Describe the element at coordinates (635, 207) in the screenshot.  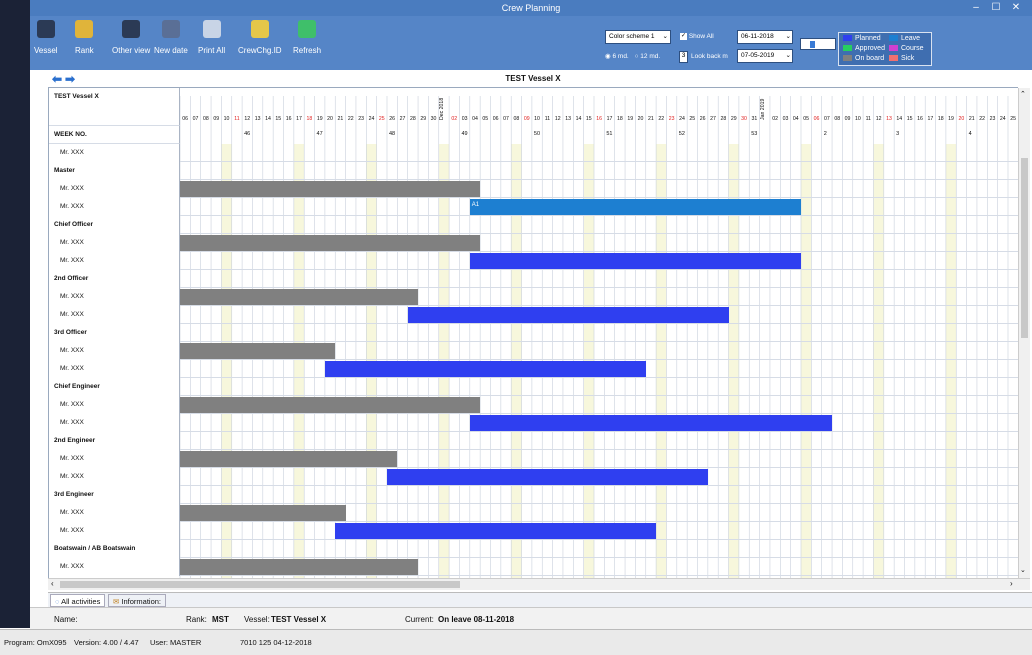
I see `leave-bar: A1` at that location.